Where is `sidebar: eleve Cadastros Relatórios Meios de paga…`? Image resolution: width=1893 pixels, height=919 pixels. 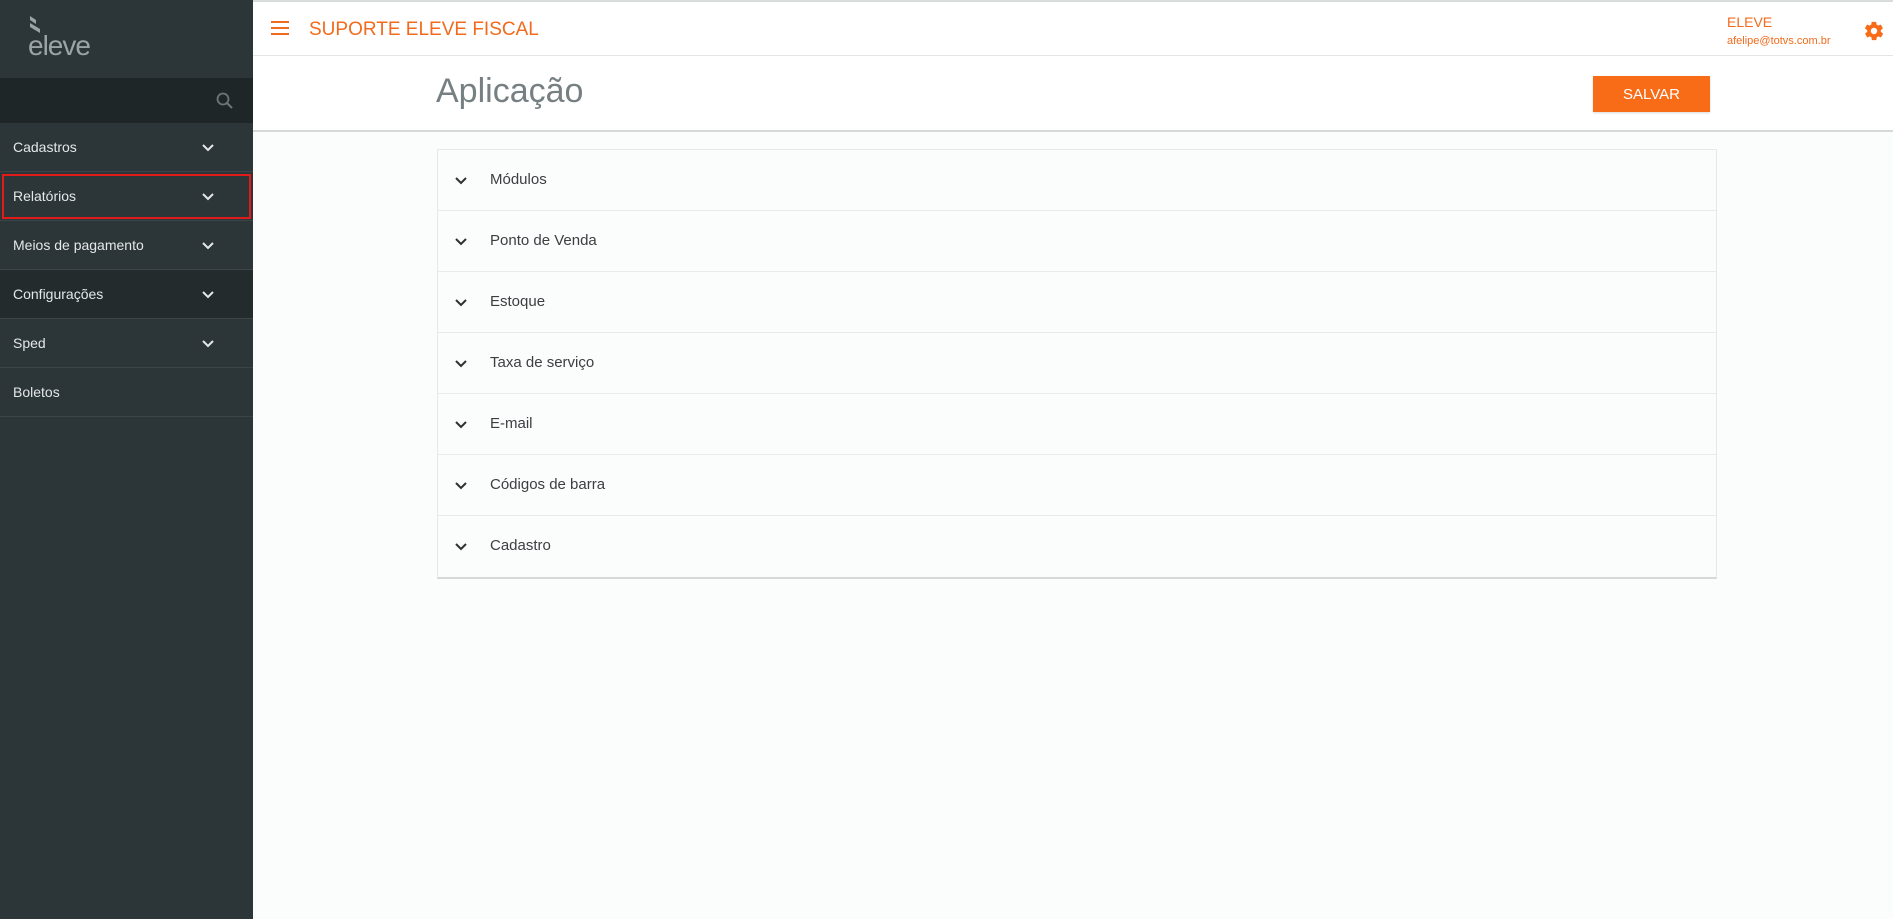 sidebar: eleve Cadastros Relatórios Meios de paga… is located at coordinates (126, 459).